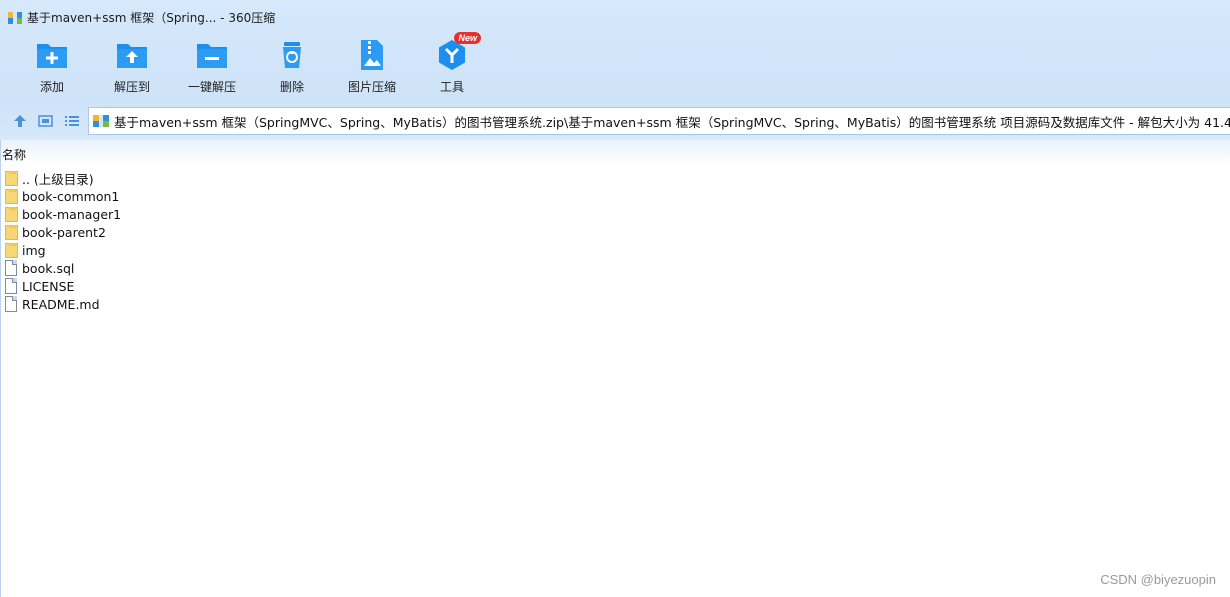 The height and width of the screenshot is (597, 1230). Describe the element at coordinates (467, 38) in the screenshot. I see `new-badge: New` at that location.